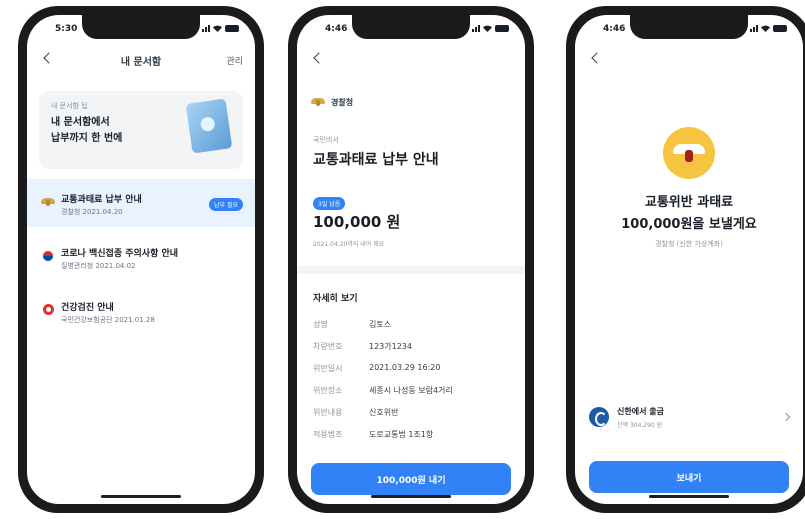  I want to click on section-divider, so click(411, 270).